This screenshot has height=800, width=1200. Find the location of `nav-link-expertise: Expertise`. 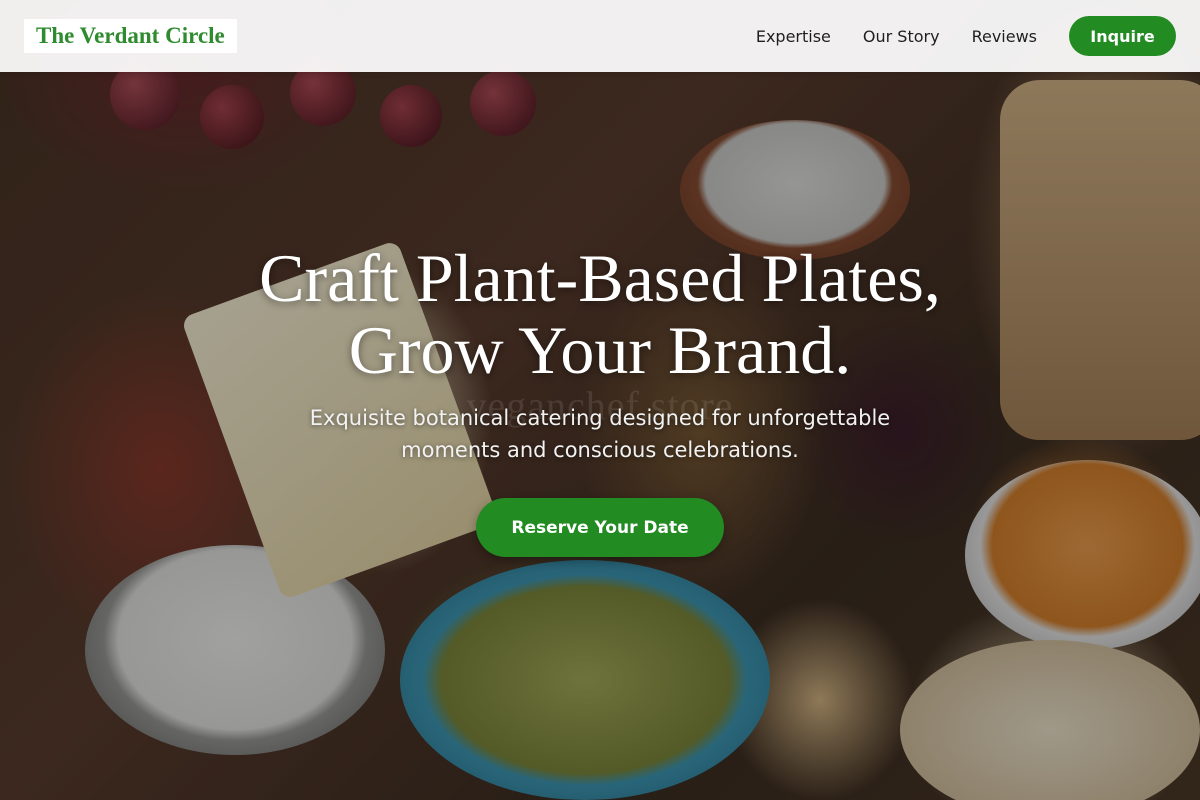

nav-link-expertise: Expertise is located at coordinates (793, 36).